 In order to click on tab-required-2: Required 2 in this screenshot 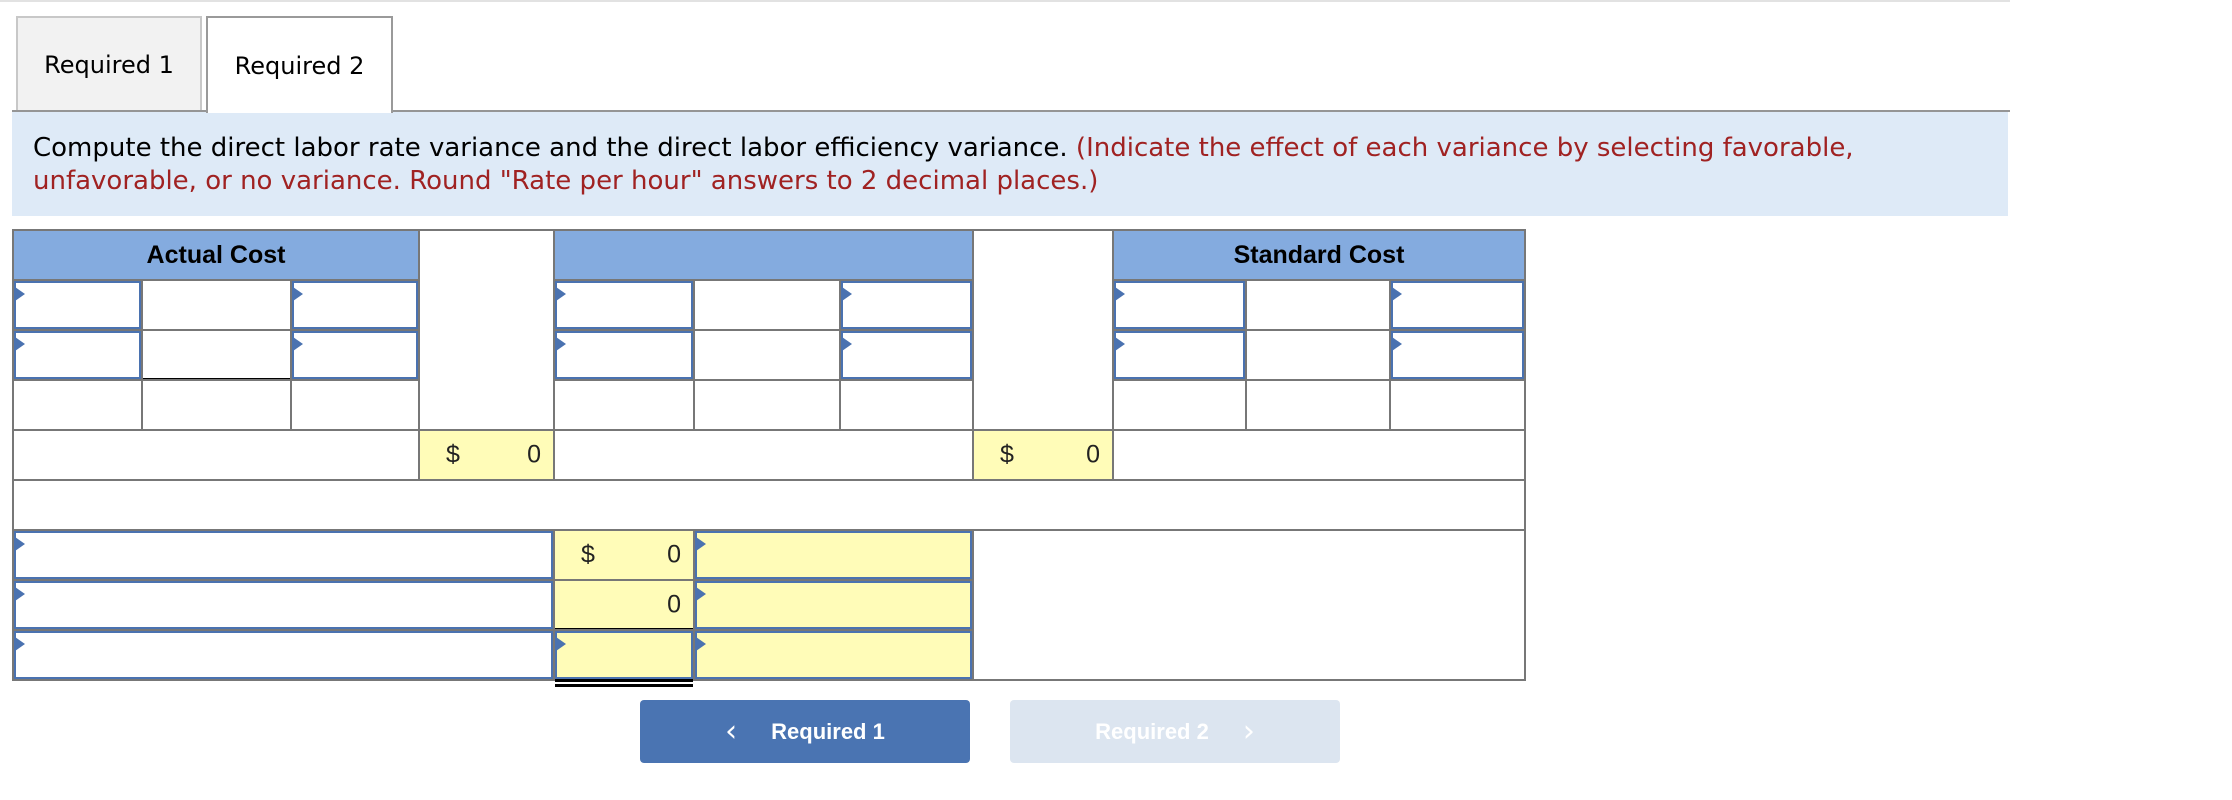, I will do `click(299, 64)`.